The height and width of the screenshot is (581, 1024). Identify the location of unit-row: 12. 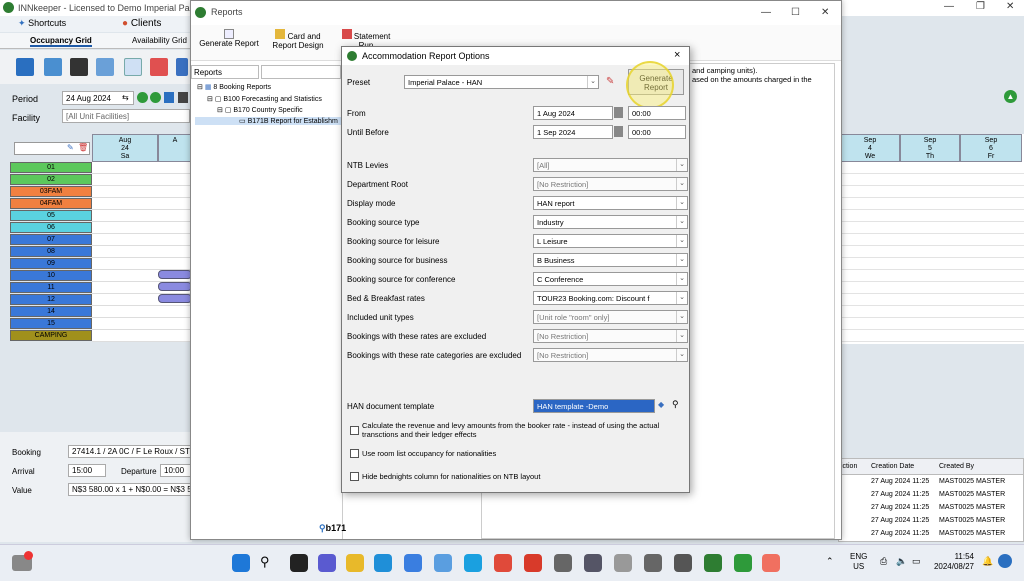
(51, 299).